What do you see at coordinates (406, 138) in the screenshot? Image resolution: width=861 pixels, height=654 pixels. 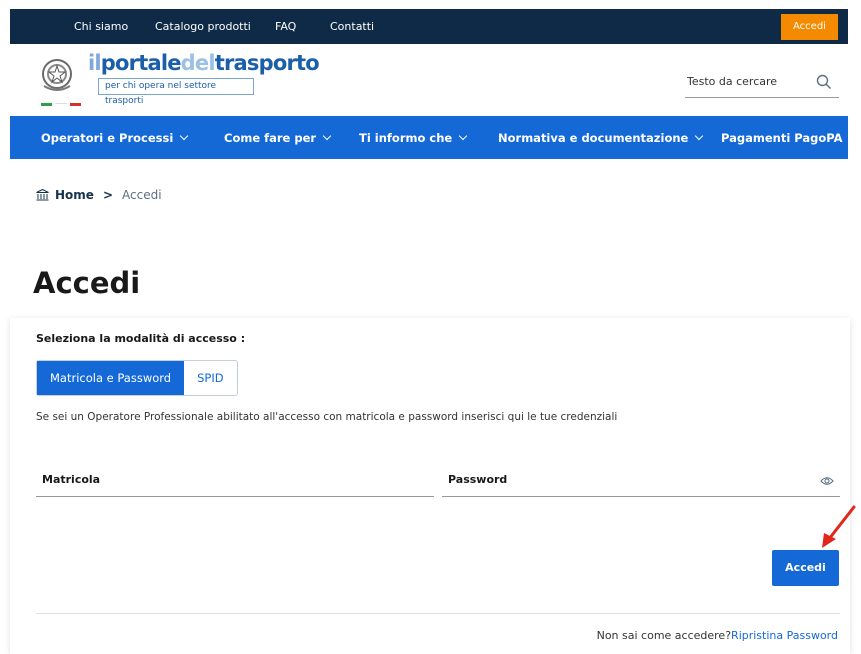 I see `nav-item-label: Ti informo che` at bounding box center [406, 138].